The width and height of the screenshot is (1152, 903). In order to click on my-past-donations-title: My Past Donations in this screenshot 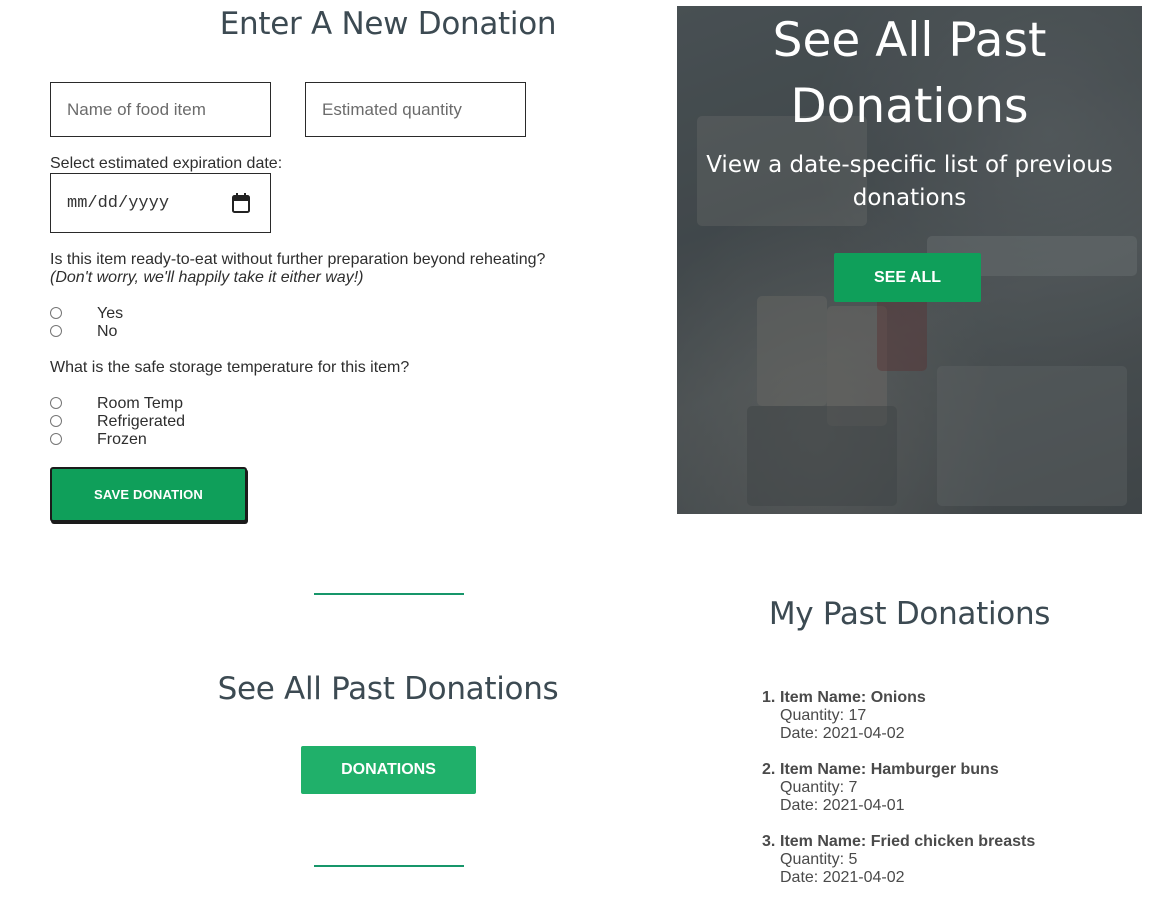, I will do `click(909, 614)`.